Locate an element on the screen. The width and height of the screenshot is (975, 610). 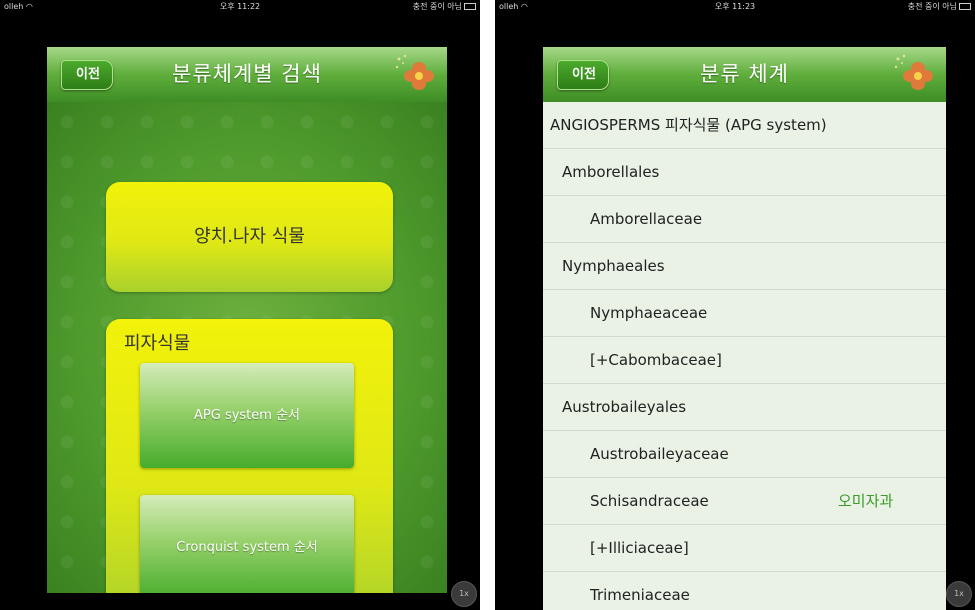
list-item-label: [+Illiciaceae] is located at coordinates (639, 548).